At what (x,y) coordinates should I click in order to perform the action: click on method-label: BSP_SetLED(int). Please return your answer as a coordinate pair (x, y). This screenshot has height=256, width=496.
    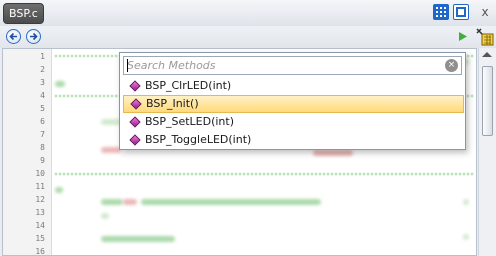
    Looking at the image, I should click on (190, 121).